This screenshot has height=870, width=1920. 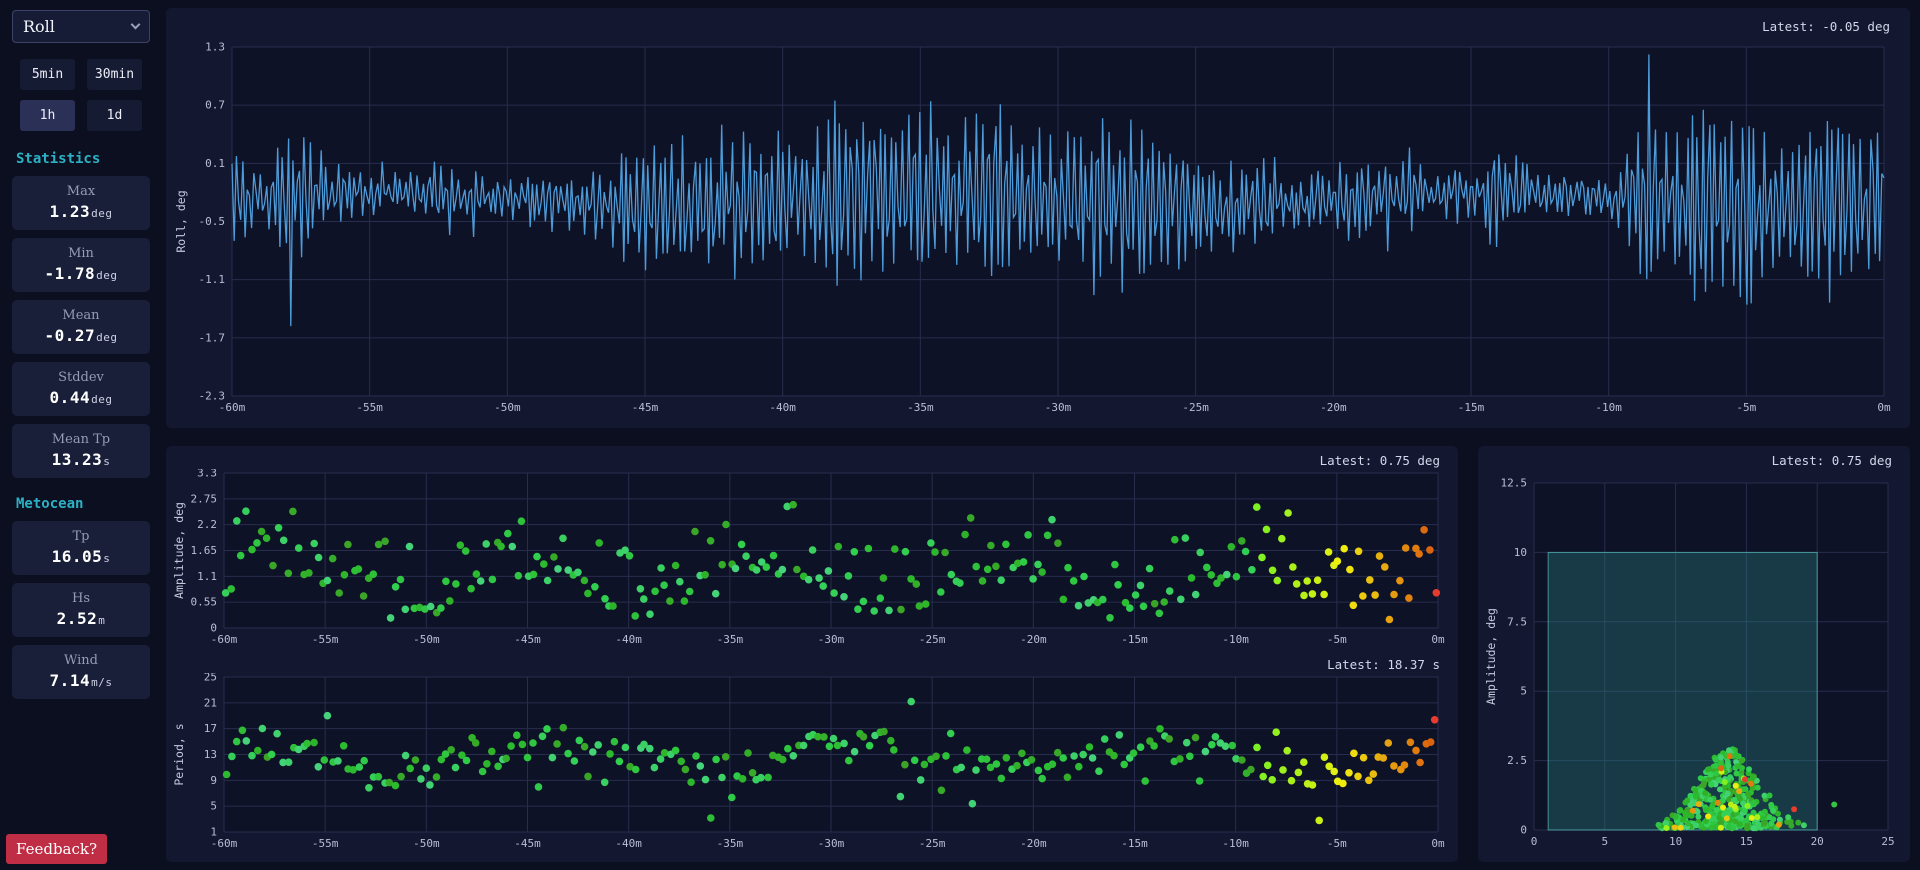 I want to click on channel-select: Roll, so click(x=81, y=26).